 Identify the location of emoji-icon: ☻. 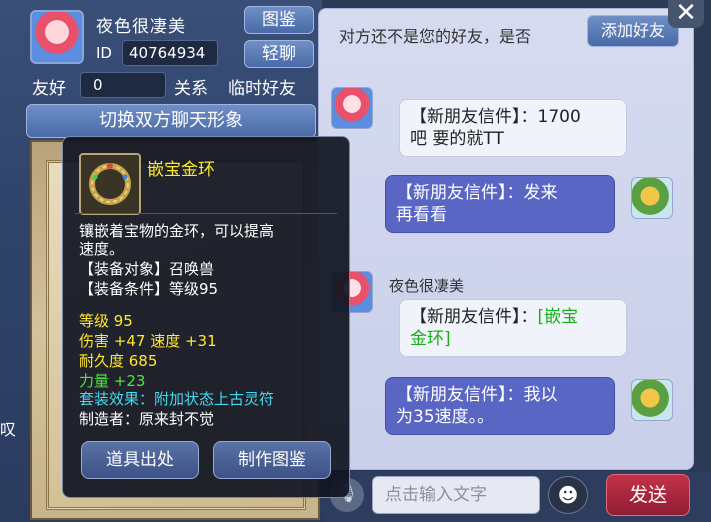
(568, 495).